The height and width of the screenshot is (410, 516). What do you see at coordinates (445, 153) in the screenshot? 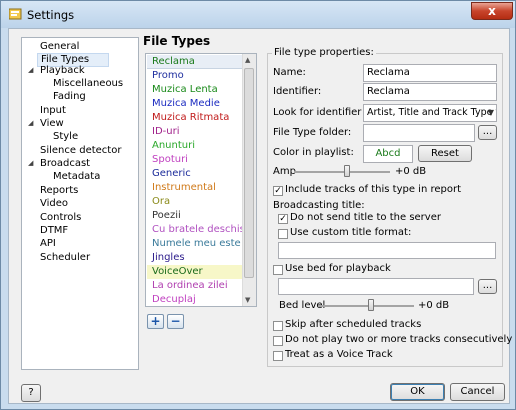
I see `reset-color-button: Reset` at bounding box center [445, 153].